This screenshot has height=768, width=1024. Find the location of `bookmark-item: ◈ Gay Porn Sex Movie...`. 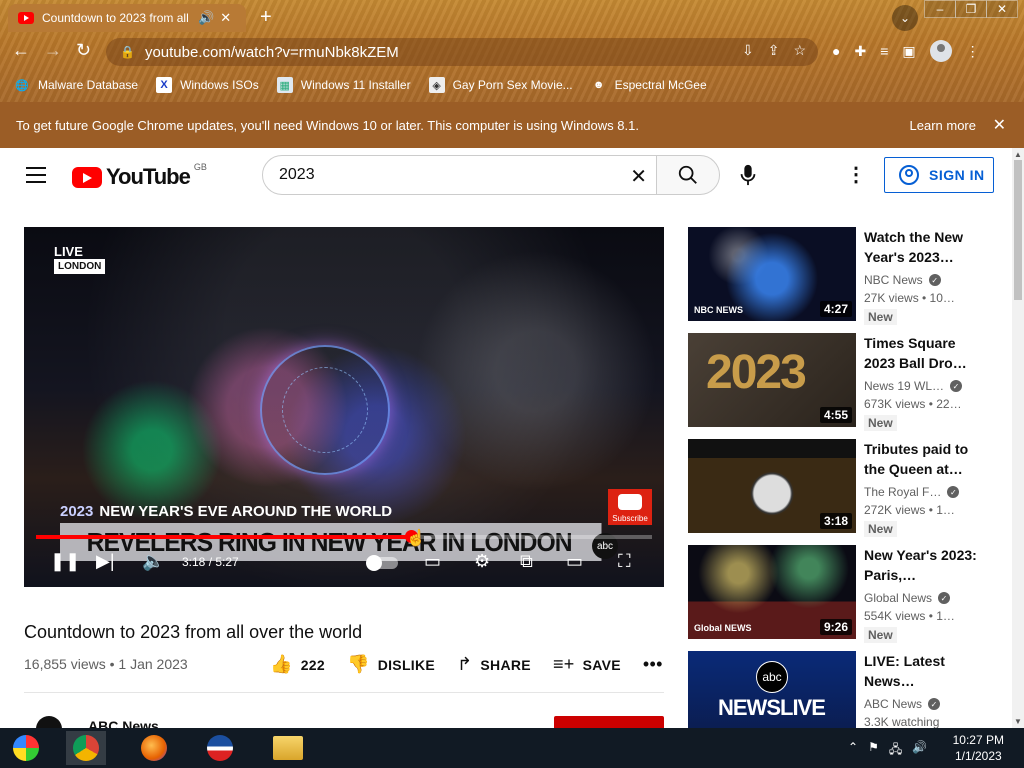

bookmark-item: ◈ Gay Porn Sex Movie... is located at coordinates (500, 85).